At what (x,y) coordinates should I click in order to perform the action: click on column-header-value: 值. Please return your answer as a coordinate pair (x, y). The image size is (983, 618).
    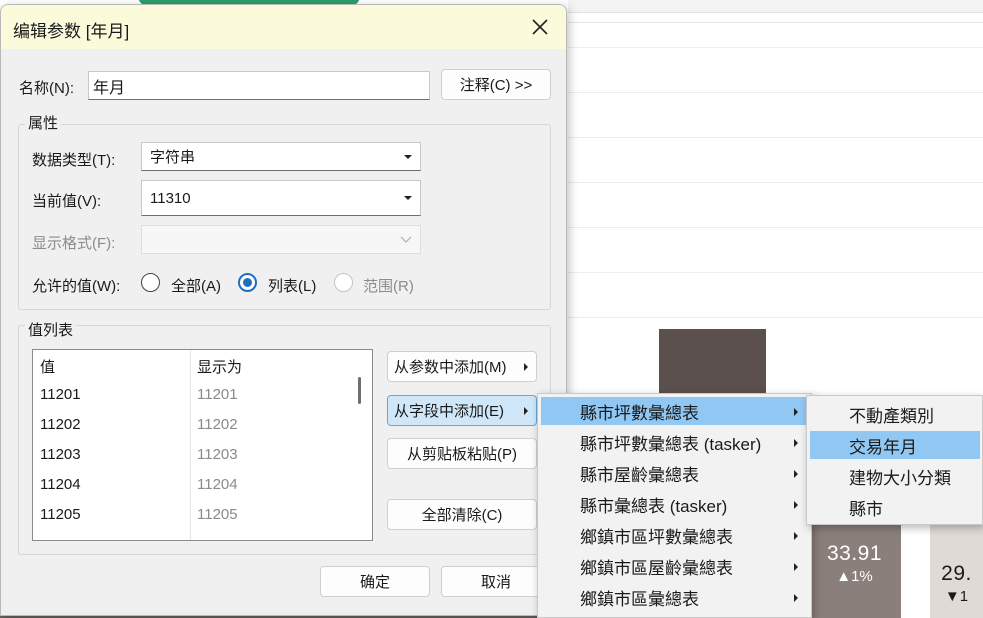
    Looking at the image, I should click on (47, 366).